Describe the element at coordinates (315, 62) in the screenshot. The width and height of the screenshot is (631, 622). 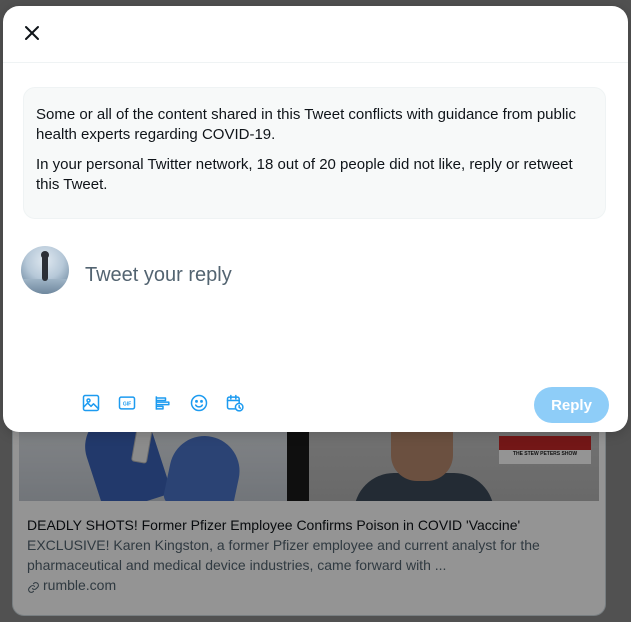
I see `header-divider` at that location.